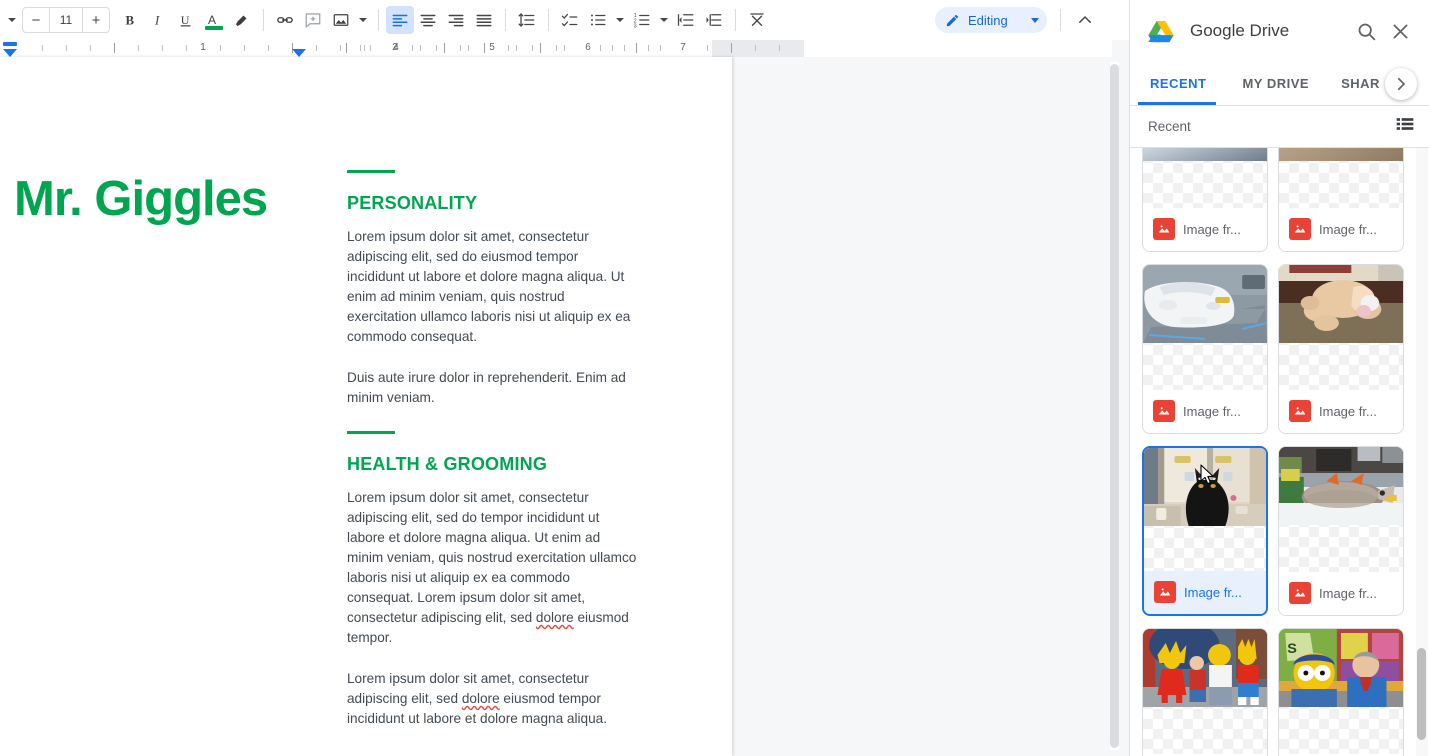 Image resolution: width=1429 pixels, height=756 pixels. Describe the element at coordinates (588, 47) in the screenshot. I see `ruler-number-6: 6` at that location.